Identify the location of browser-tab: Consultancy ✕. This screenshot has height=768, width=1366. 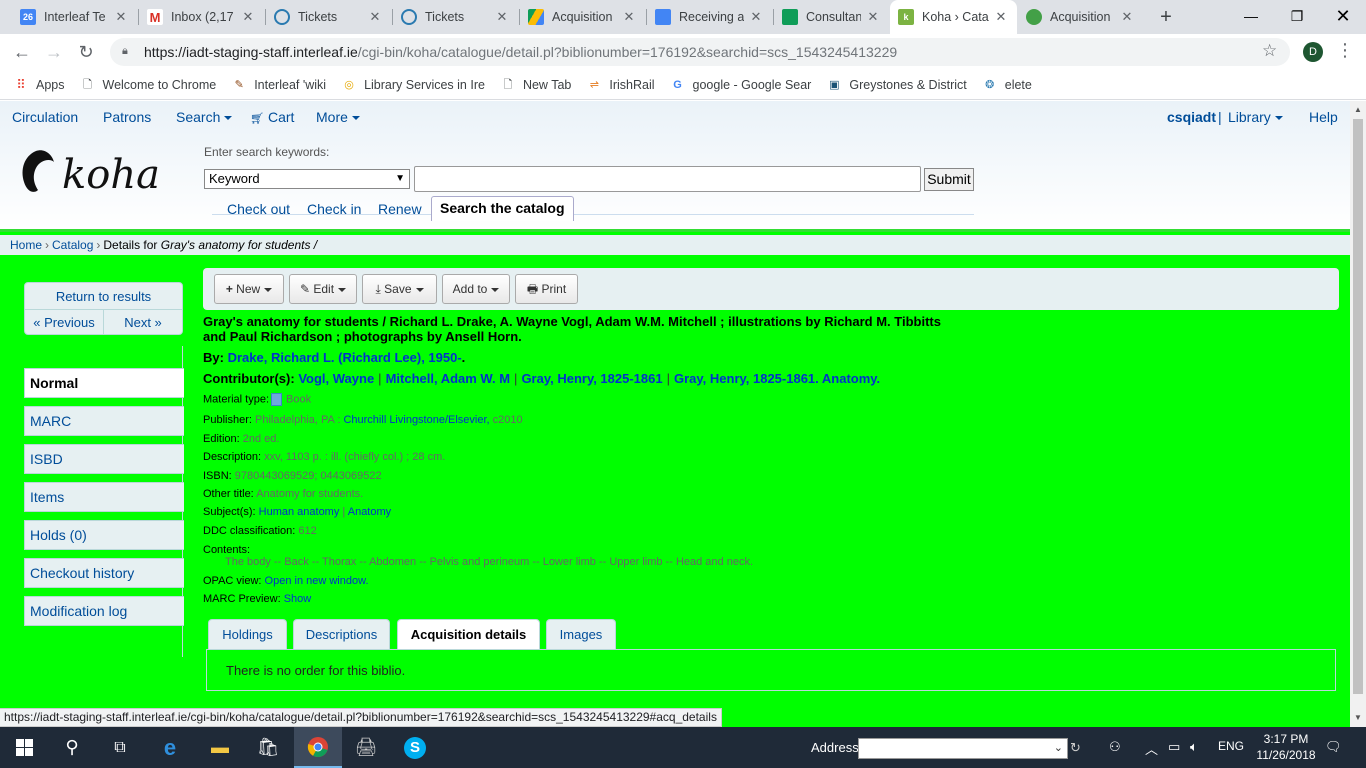
(831, 17).